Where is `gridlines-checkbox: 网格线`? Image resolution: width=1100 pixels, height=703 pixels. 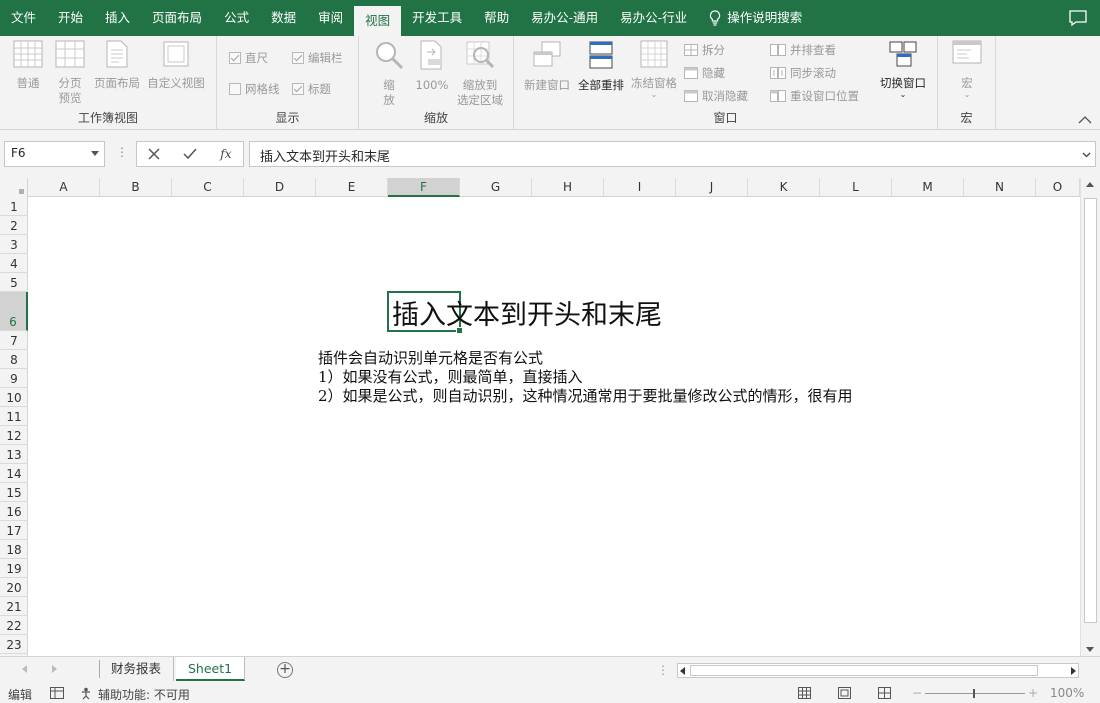 gridlines-checkbox: 网格线 is located at coordinates (254, 89).